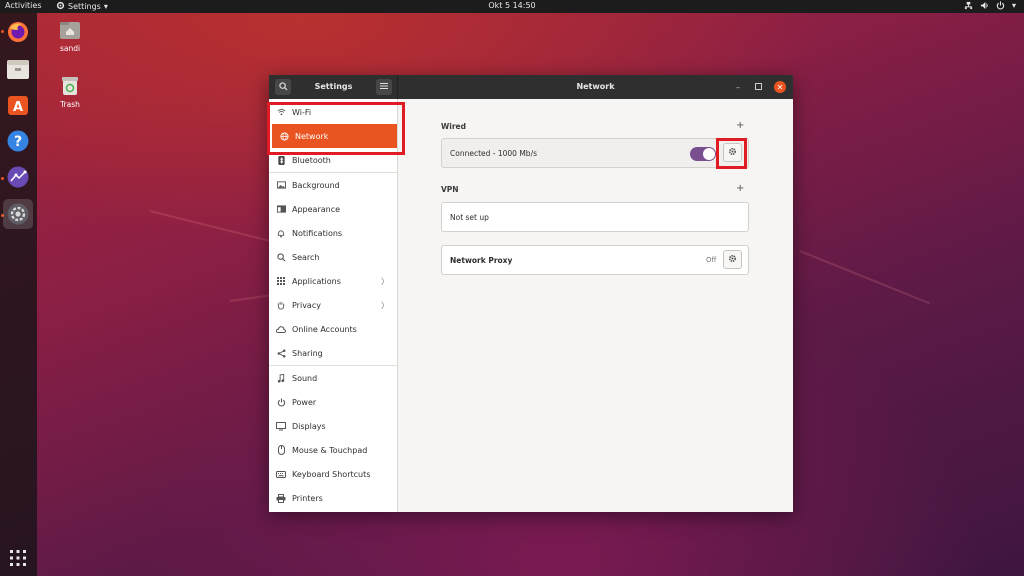 This screenshot has height=576, width=1024. I want to click on share-icon, so click(281, 353).